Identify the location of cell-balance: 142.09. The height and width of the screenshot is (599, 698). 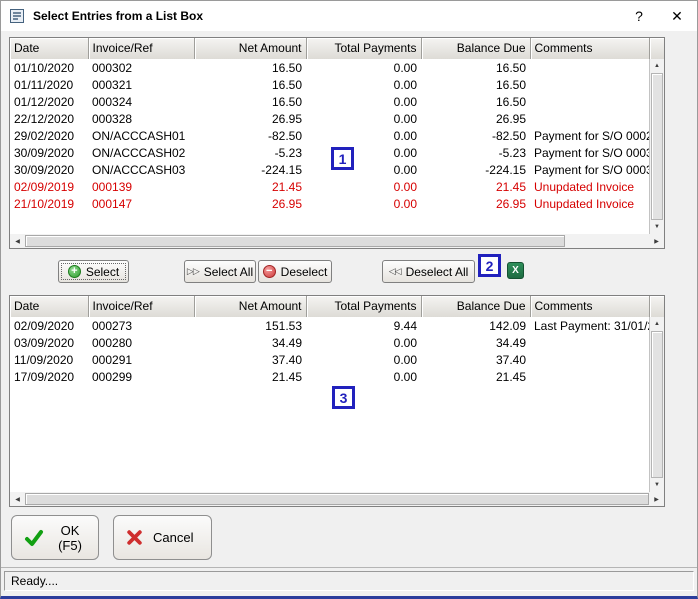
(507, 325).